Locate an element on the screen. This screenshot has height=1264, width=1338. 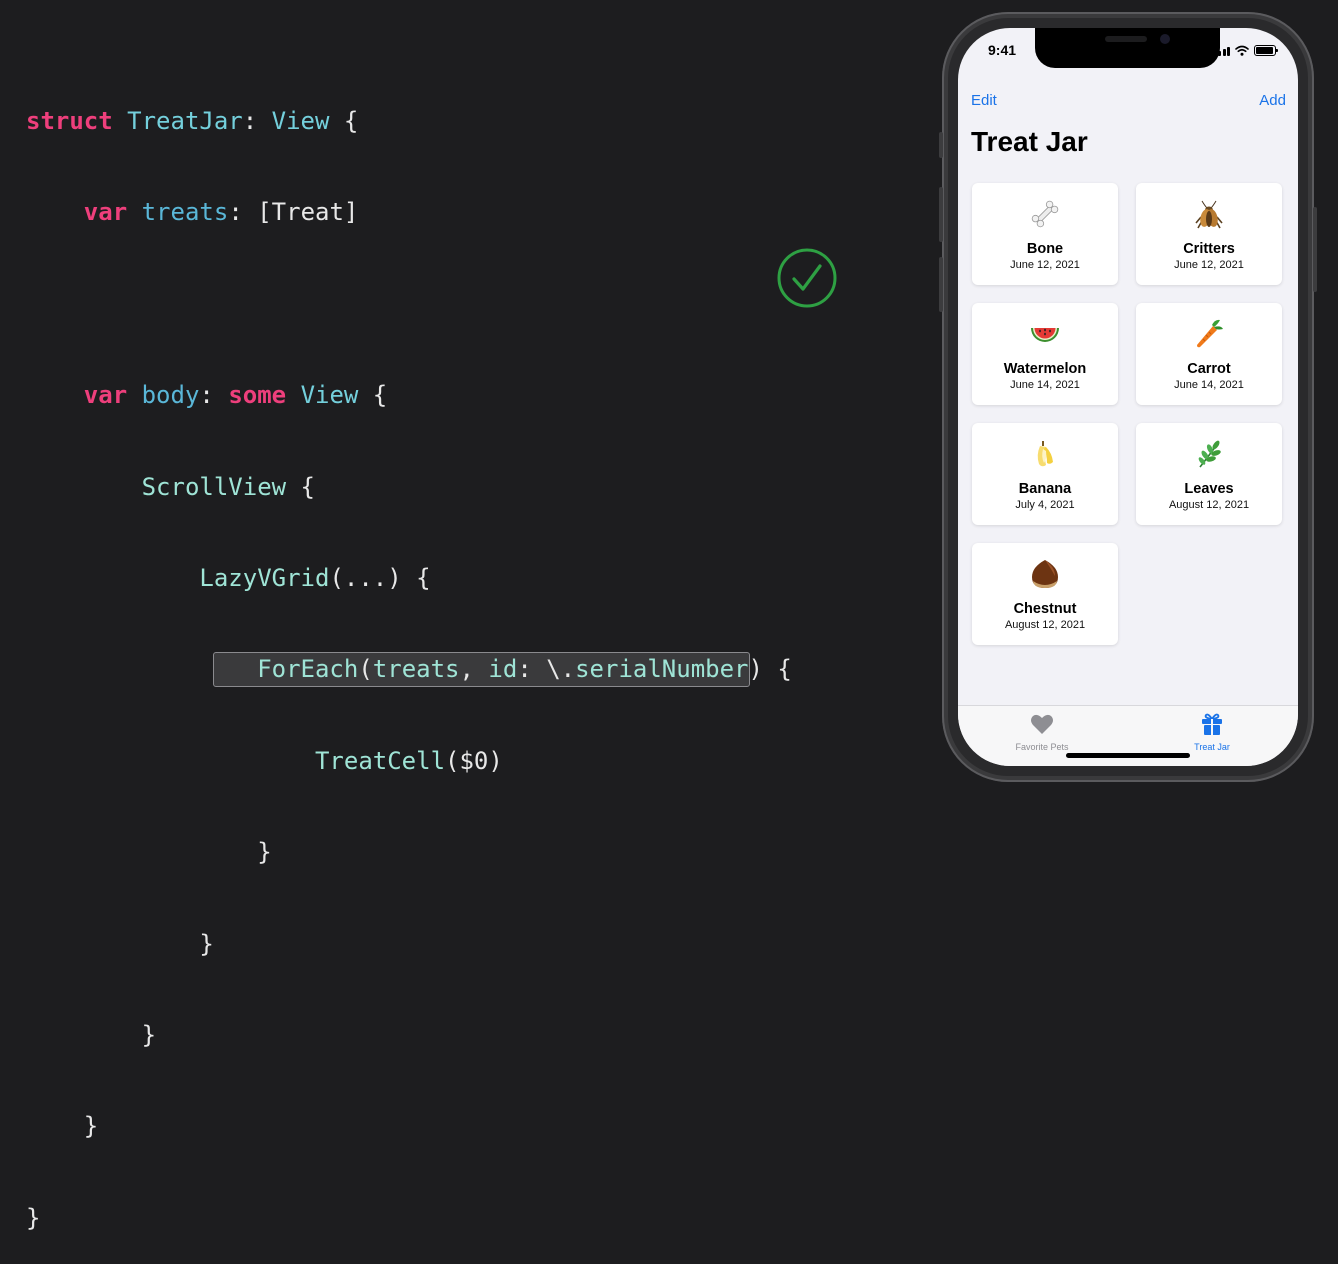
code-line-13: } is located at coordinates (33, 1217).